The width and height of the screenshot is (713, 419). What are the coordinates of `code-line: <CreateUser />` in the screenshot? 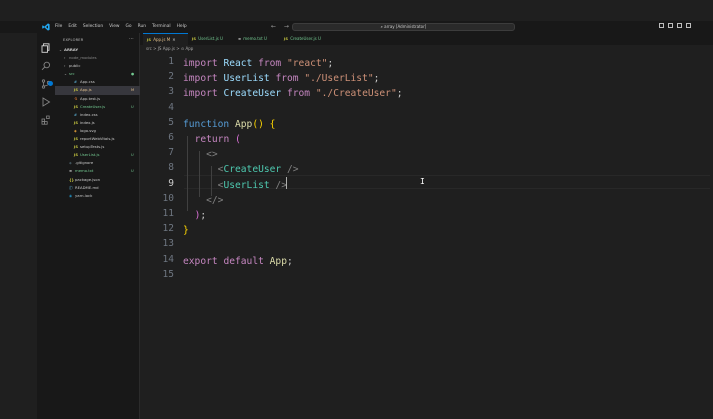 It's located at (258, 170).